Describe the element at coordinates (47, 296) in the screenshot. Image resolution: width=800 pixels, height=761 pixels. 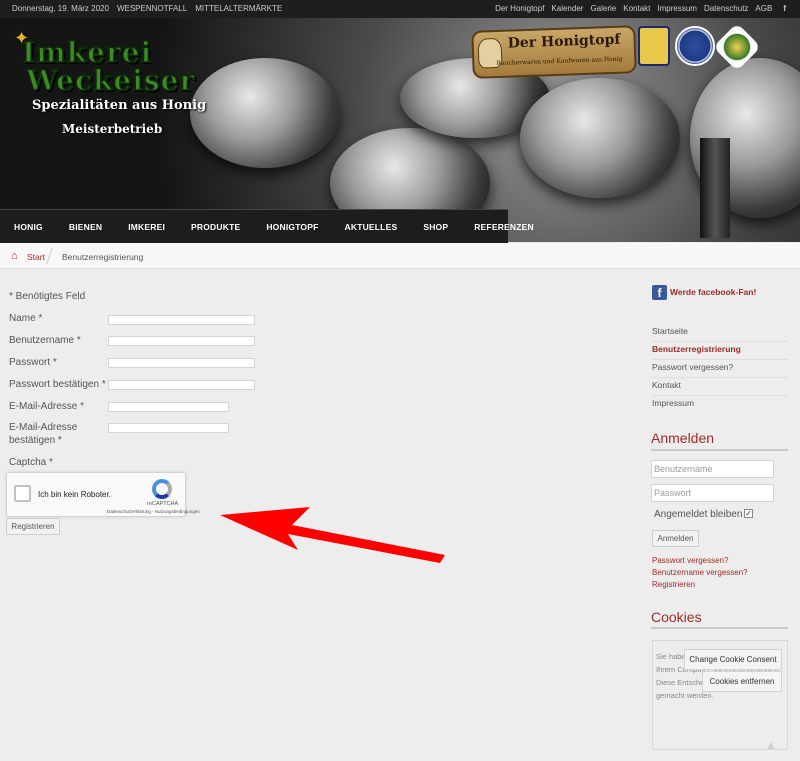
I see `required-note: * Benötigtes Feld` at that location.